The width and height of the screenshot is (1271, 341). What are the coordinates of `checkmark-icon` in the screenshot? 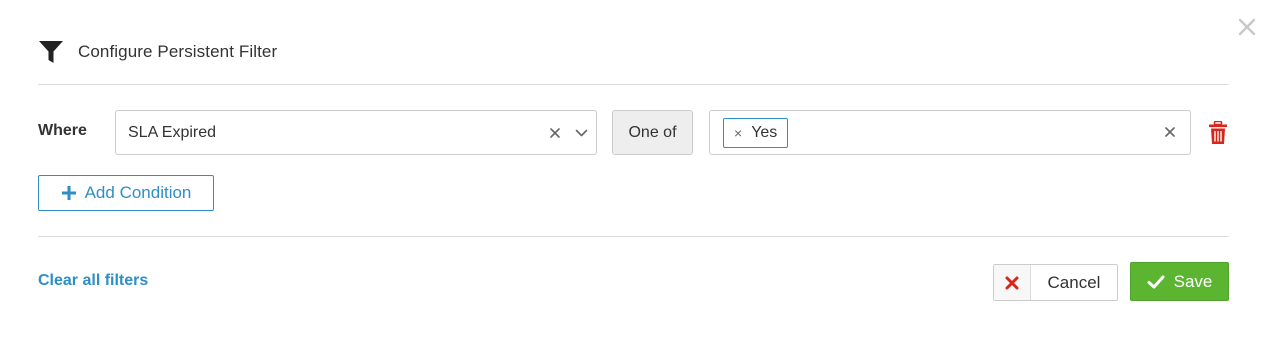 It's located at (1156, 282).